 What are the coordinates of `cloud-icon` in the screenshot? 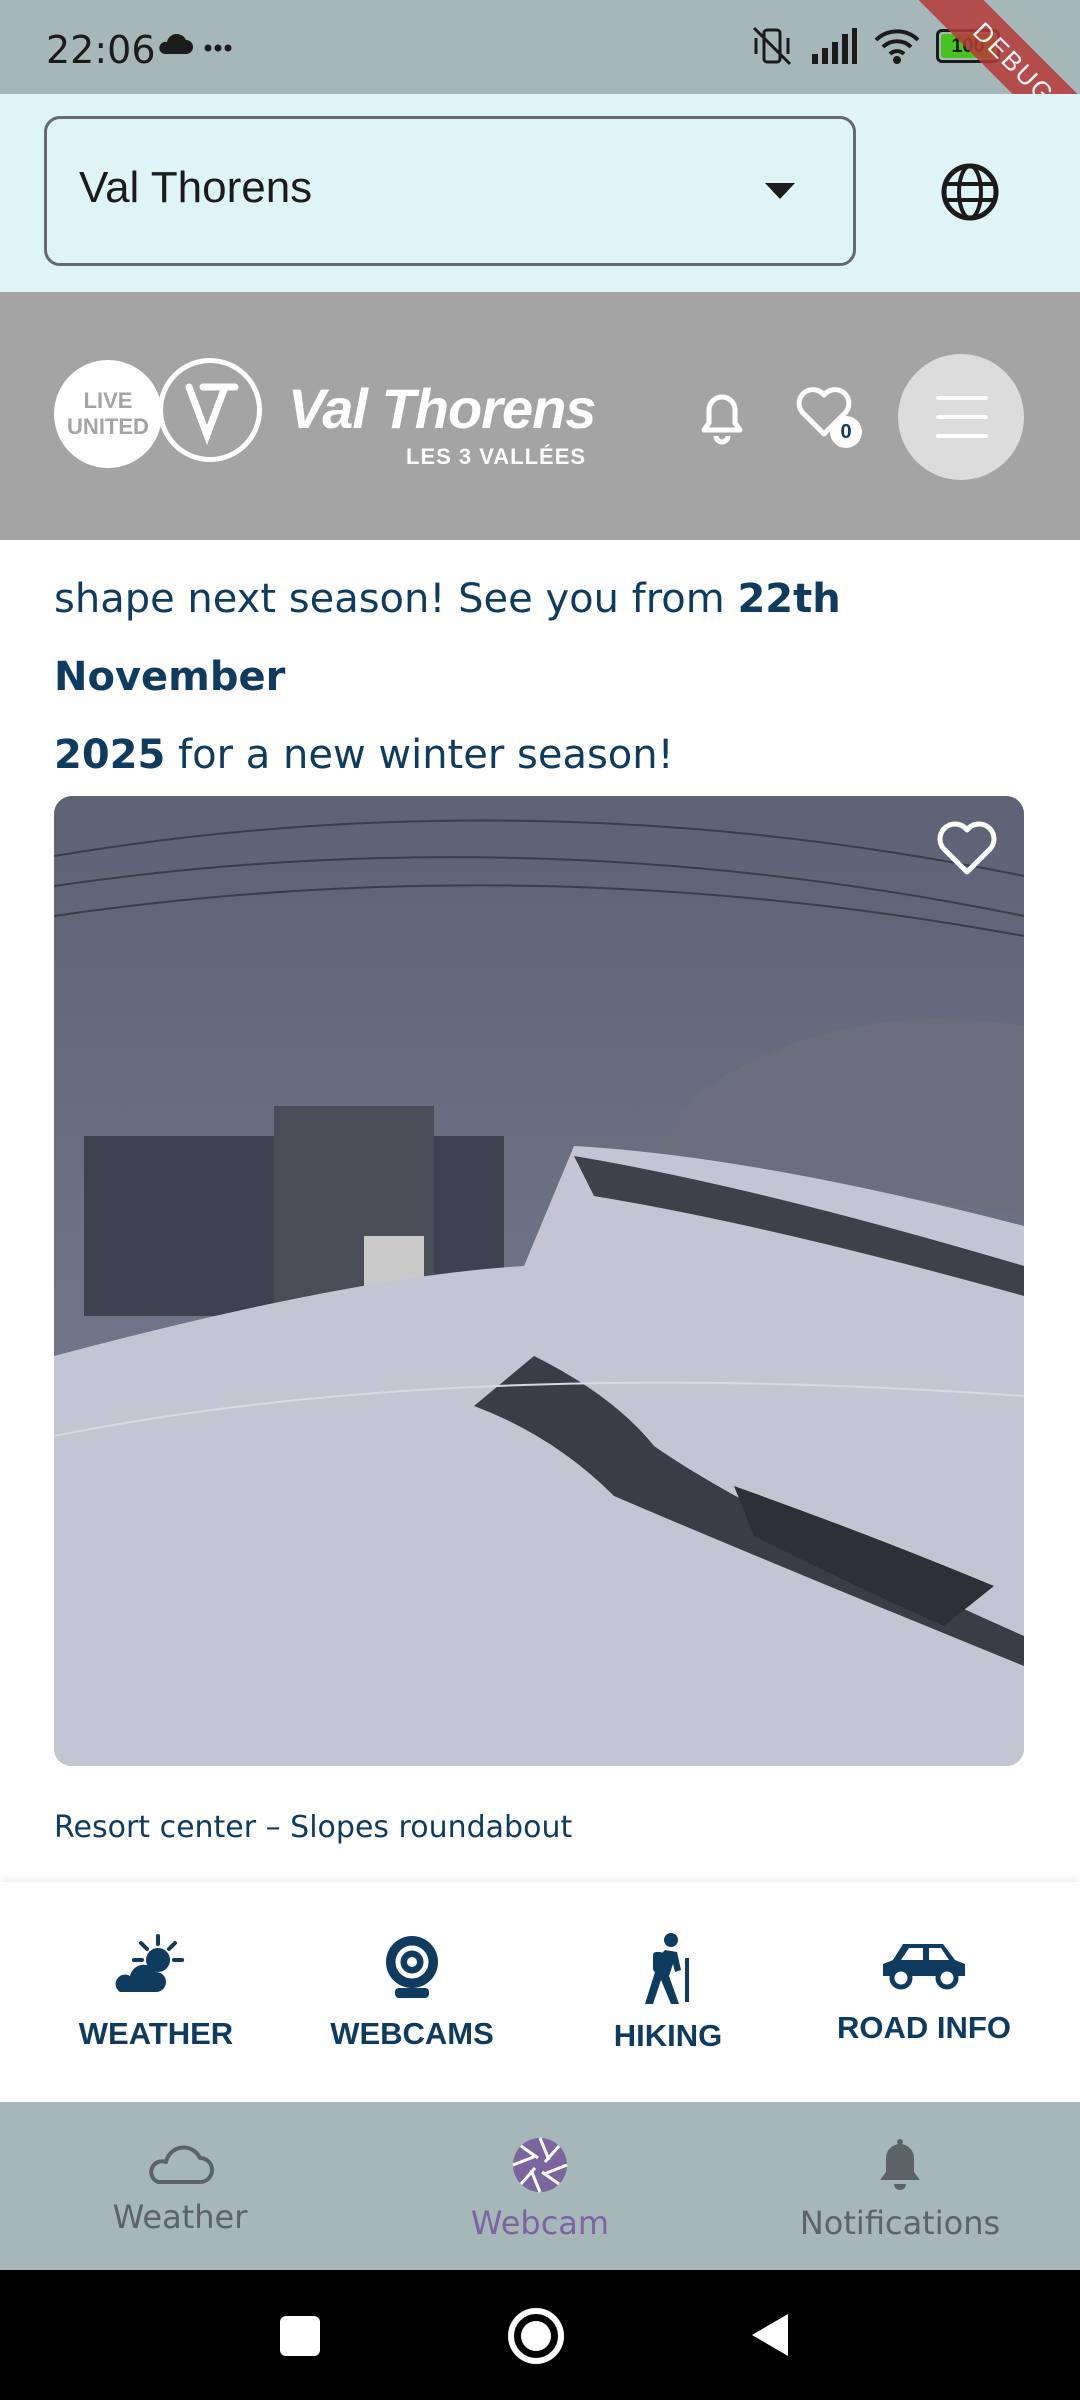 It's located at (181, 2164).